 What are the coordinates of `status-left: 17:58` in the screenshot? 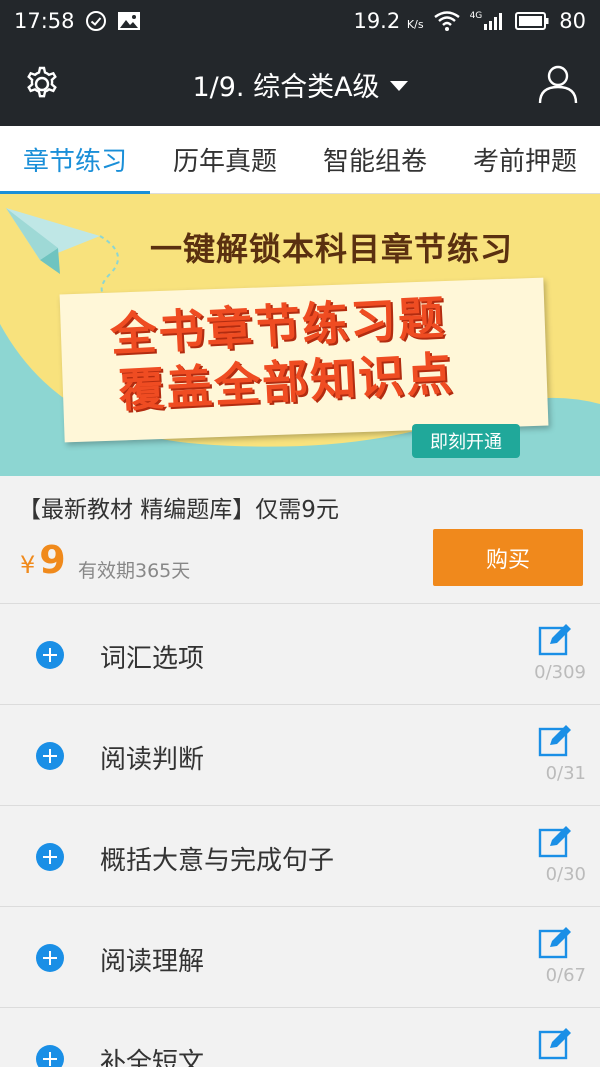 It's located at (77, 21).